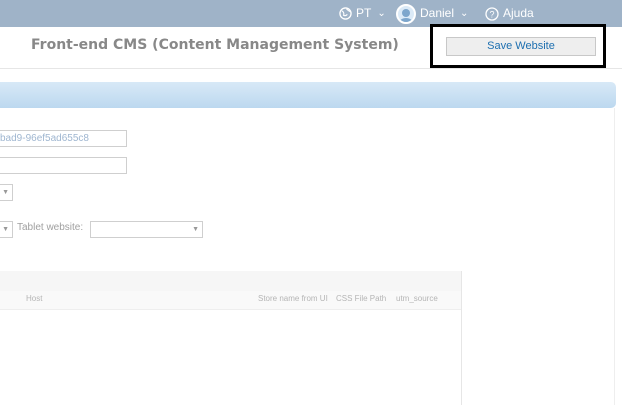 The width and height of the screenshot is (622, 405). What do you see at coordinates (417, 298) in the screenshot?
I see `column-header-utm-source: utm_source` at bounding box center [417, 298].